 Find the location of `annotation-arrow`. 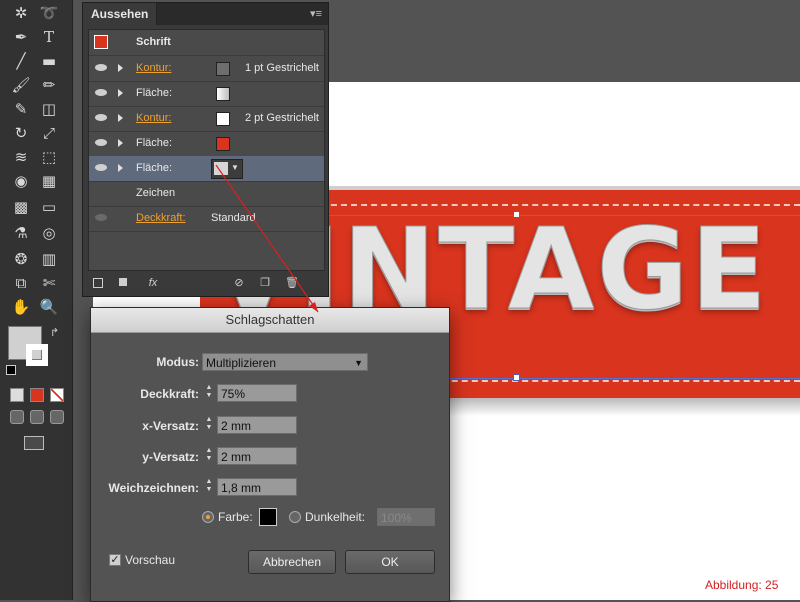

annotation-arrow is located at coordinates (267, 238).